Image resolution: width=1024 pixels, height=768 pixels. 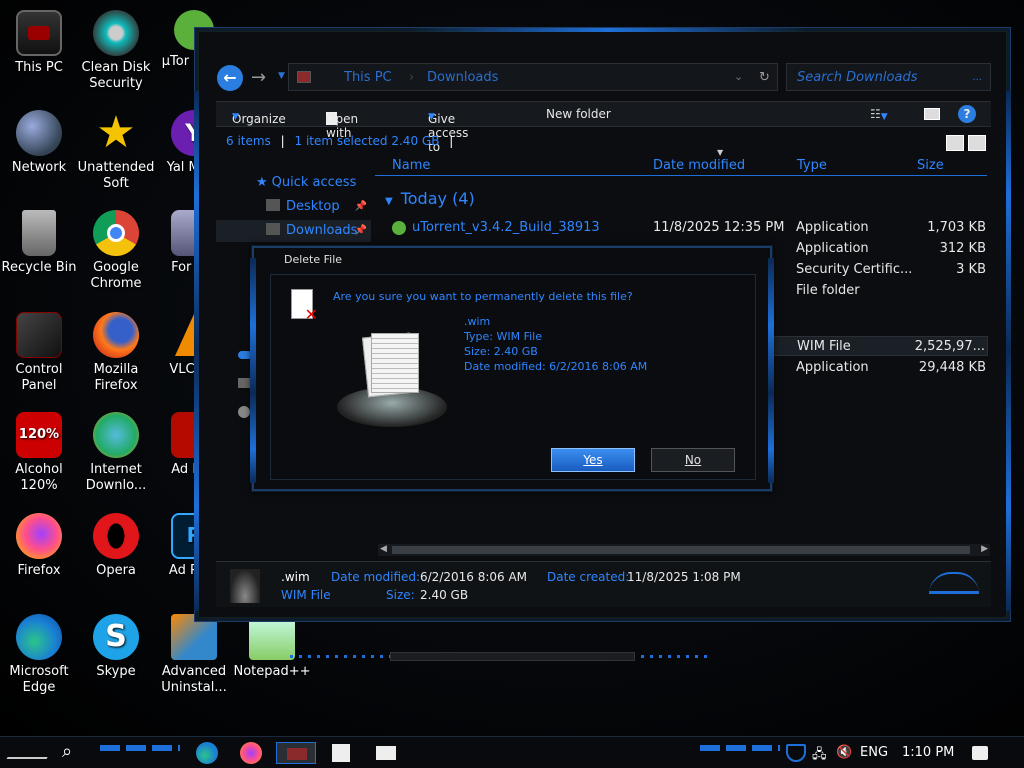 I want to click on column-type: Type, so click(x=812, y=165).